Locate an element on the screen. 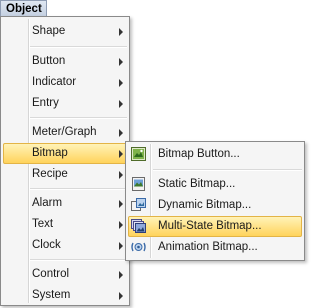 The image size is (320, 308). bitmap-button-icon is located at coordinates (138, 154).